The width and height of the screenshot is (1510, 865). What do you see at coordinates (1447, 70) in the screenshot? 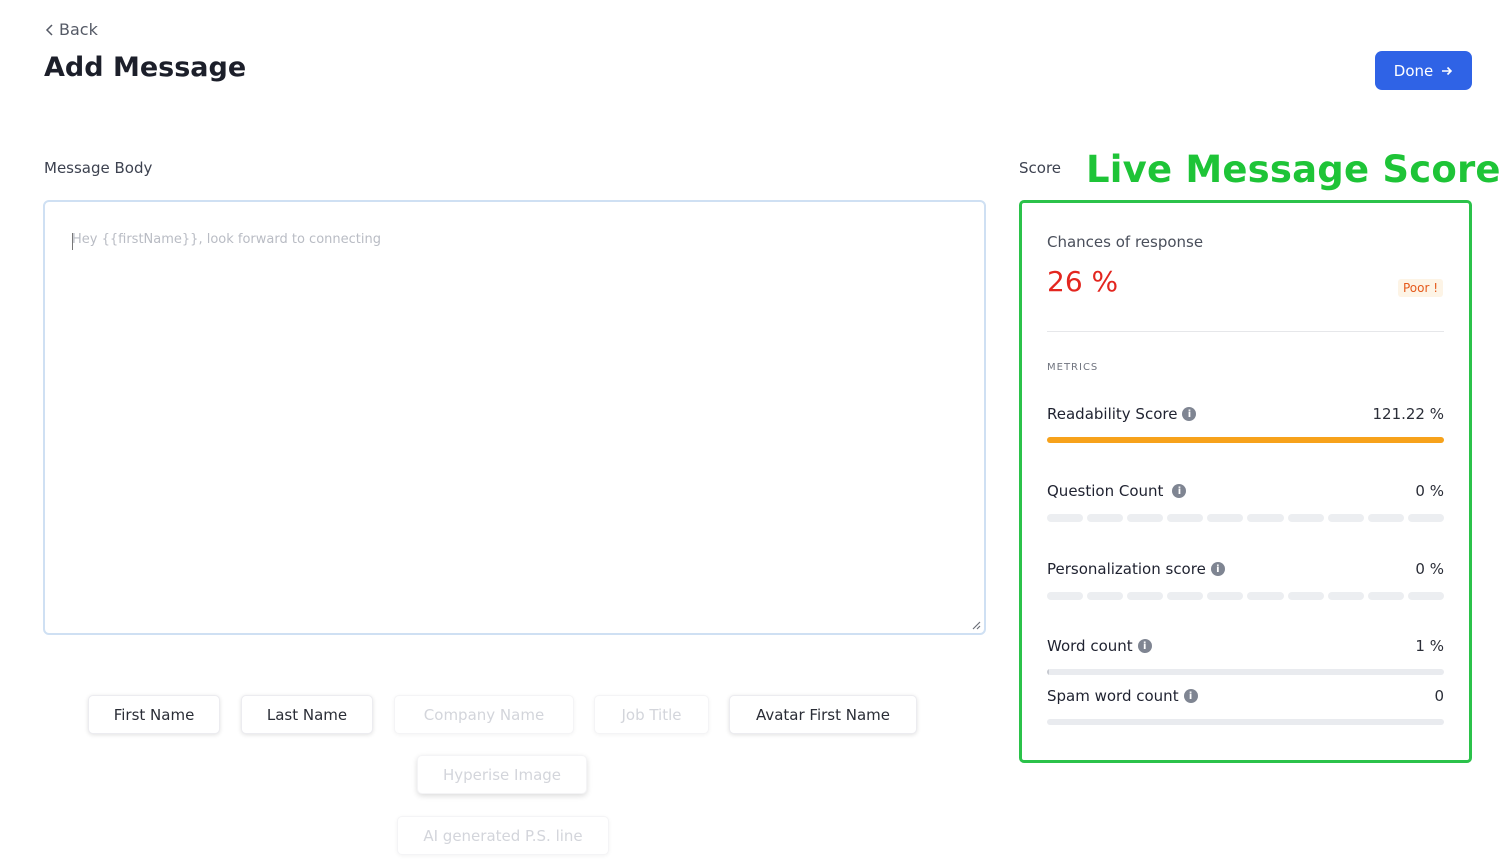
I see `arrow-right-icon` at bounding box center [1447, 70].